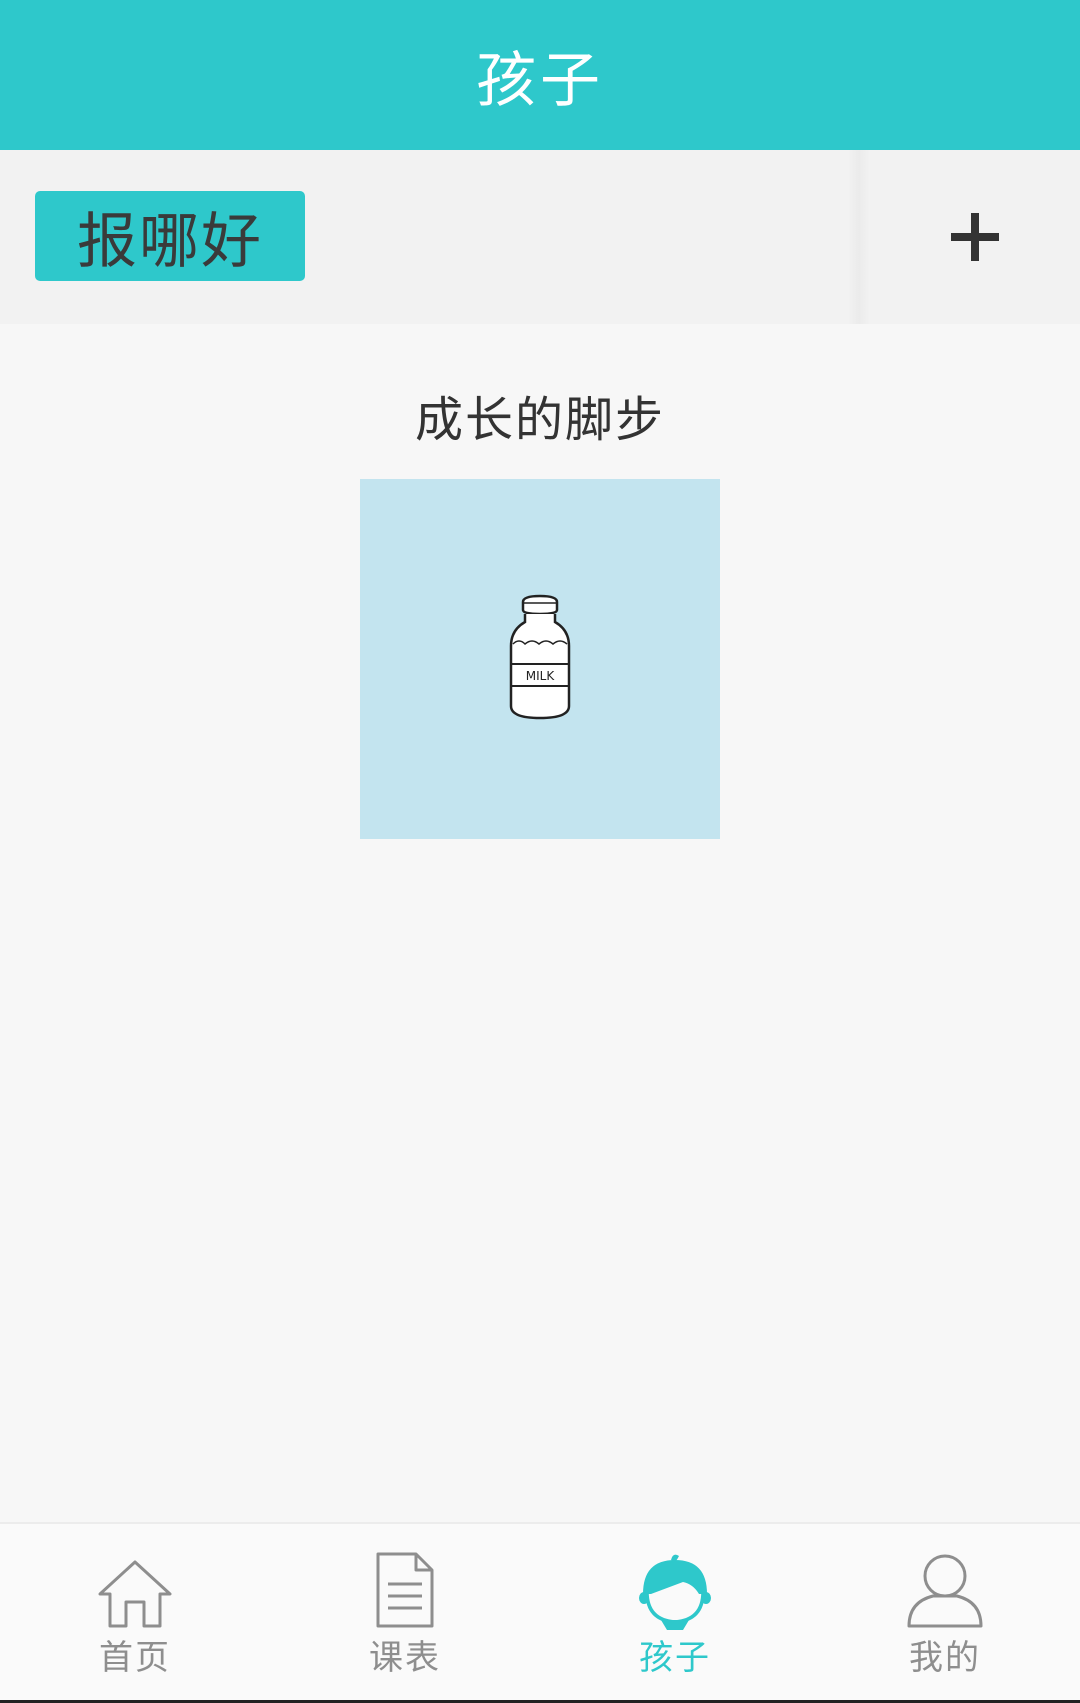  What do you see at coordinates (135, 1594) in the screenshot?
I see `home-icon` at bounding box center [135, 1594].